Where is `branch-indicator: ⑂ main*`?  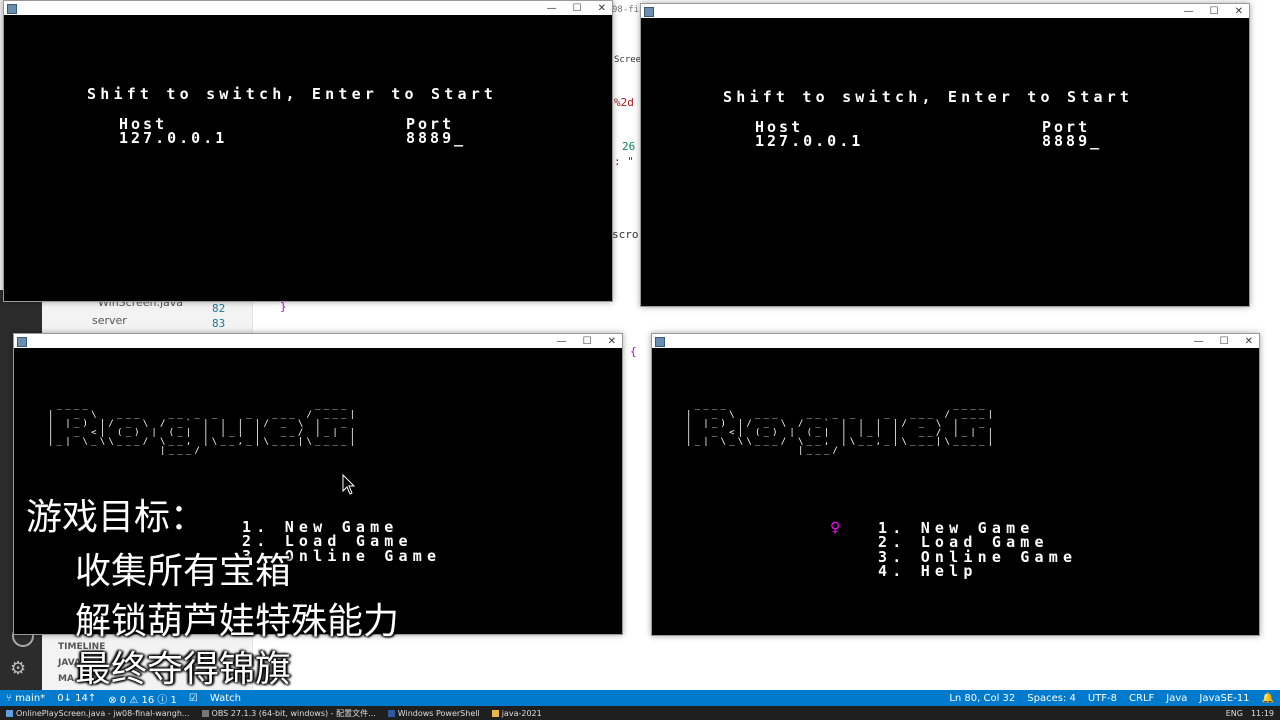 branch-indicator: ⑂ main* is located at coordinates (25, 698).